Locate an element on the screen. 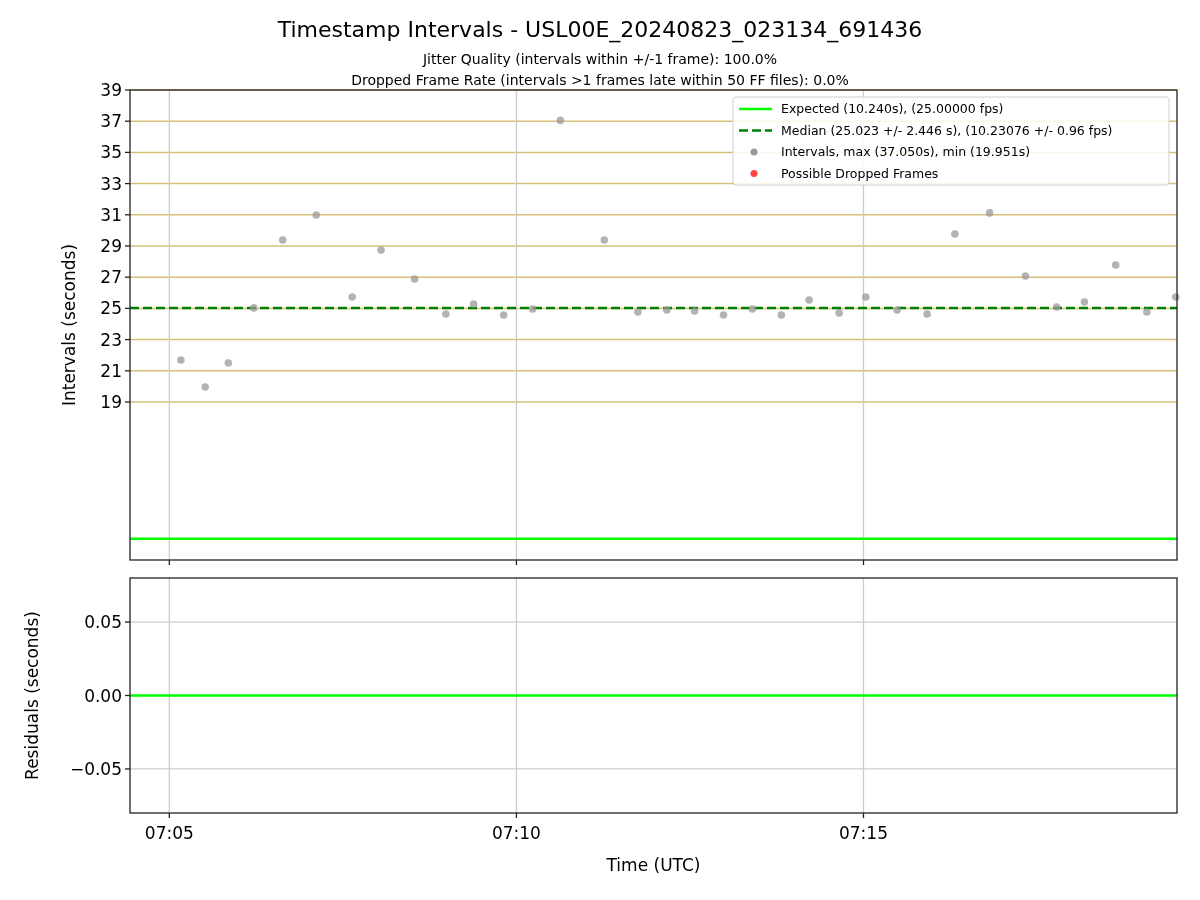 This screenshot has width=1200, height=900. figure-title: Timestamp Intervals - USL00E_20240823_023134_691436 is located at coordinates (600, 29).